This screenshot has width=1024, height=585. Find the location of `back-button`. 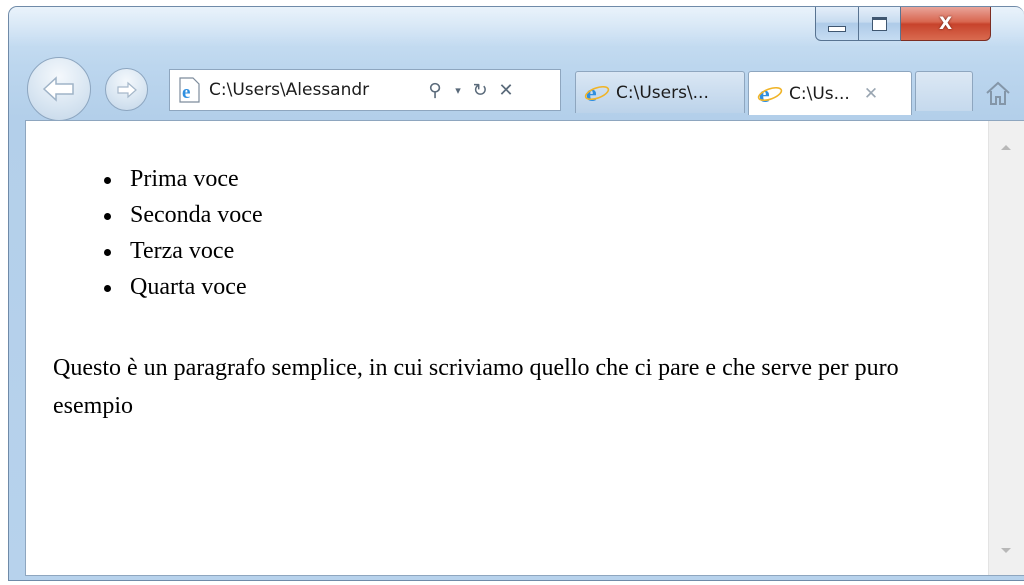

back-button is located at coordinates (59, 89).